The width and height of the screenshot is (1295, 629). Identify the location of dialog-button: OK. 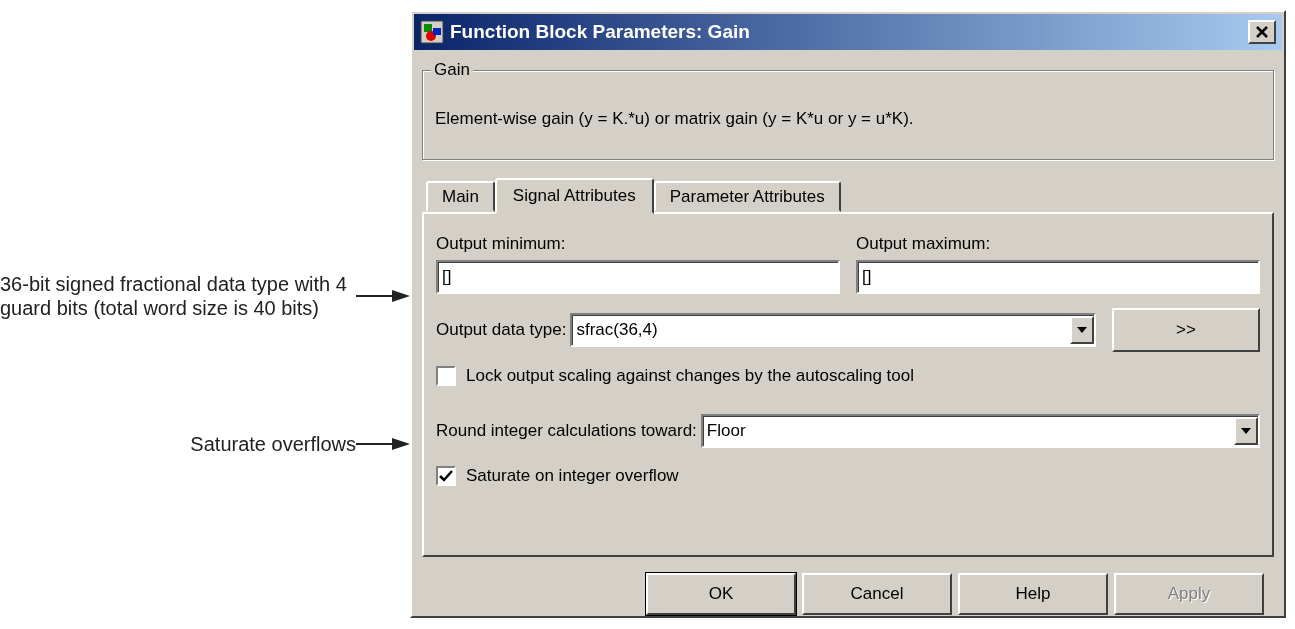
(721, 594).